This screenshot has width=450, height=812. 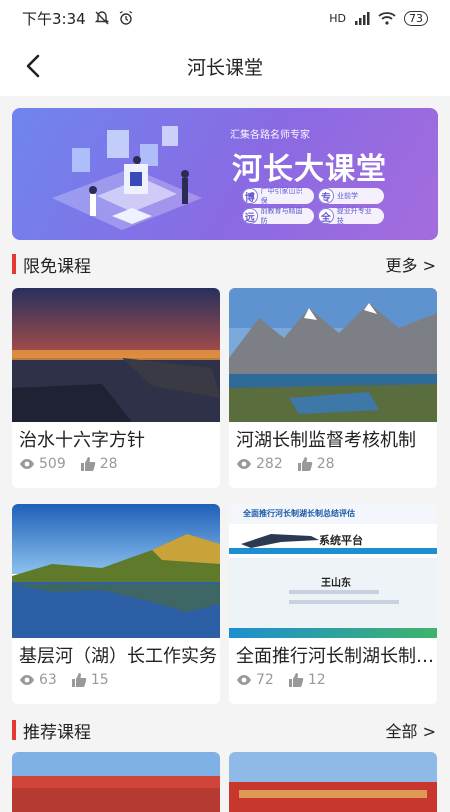 I want to click on more-link: 更多 >, so click(x=411, y=264).